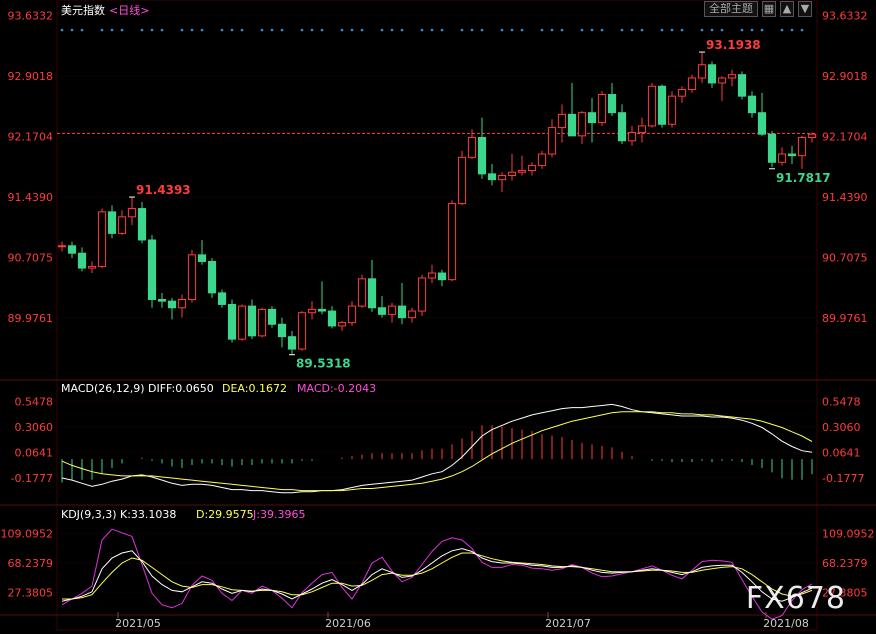 The height and width of the screenshot is (634, 876). Describe the element at coordinates (337, 388) in the screenshot. I see `macd-macd-value: MACD:-0.2043` at that location.